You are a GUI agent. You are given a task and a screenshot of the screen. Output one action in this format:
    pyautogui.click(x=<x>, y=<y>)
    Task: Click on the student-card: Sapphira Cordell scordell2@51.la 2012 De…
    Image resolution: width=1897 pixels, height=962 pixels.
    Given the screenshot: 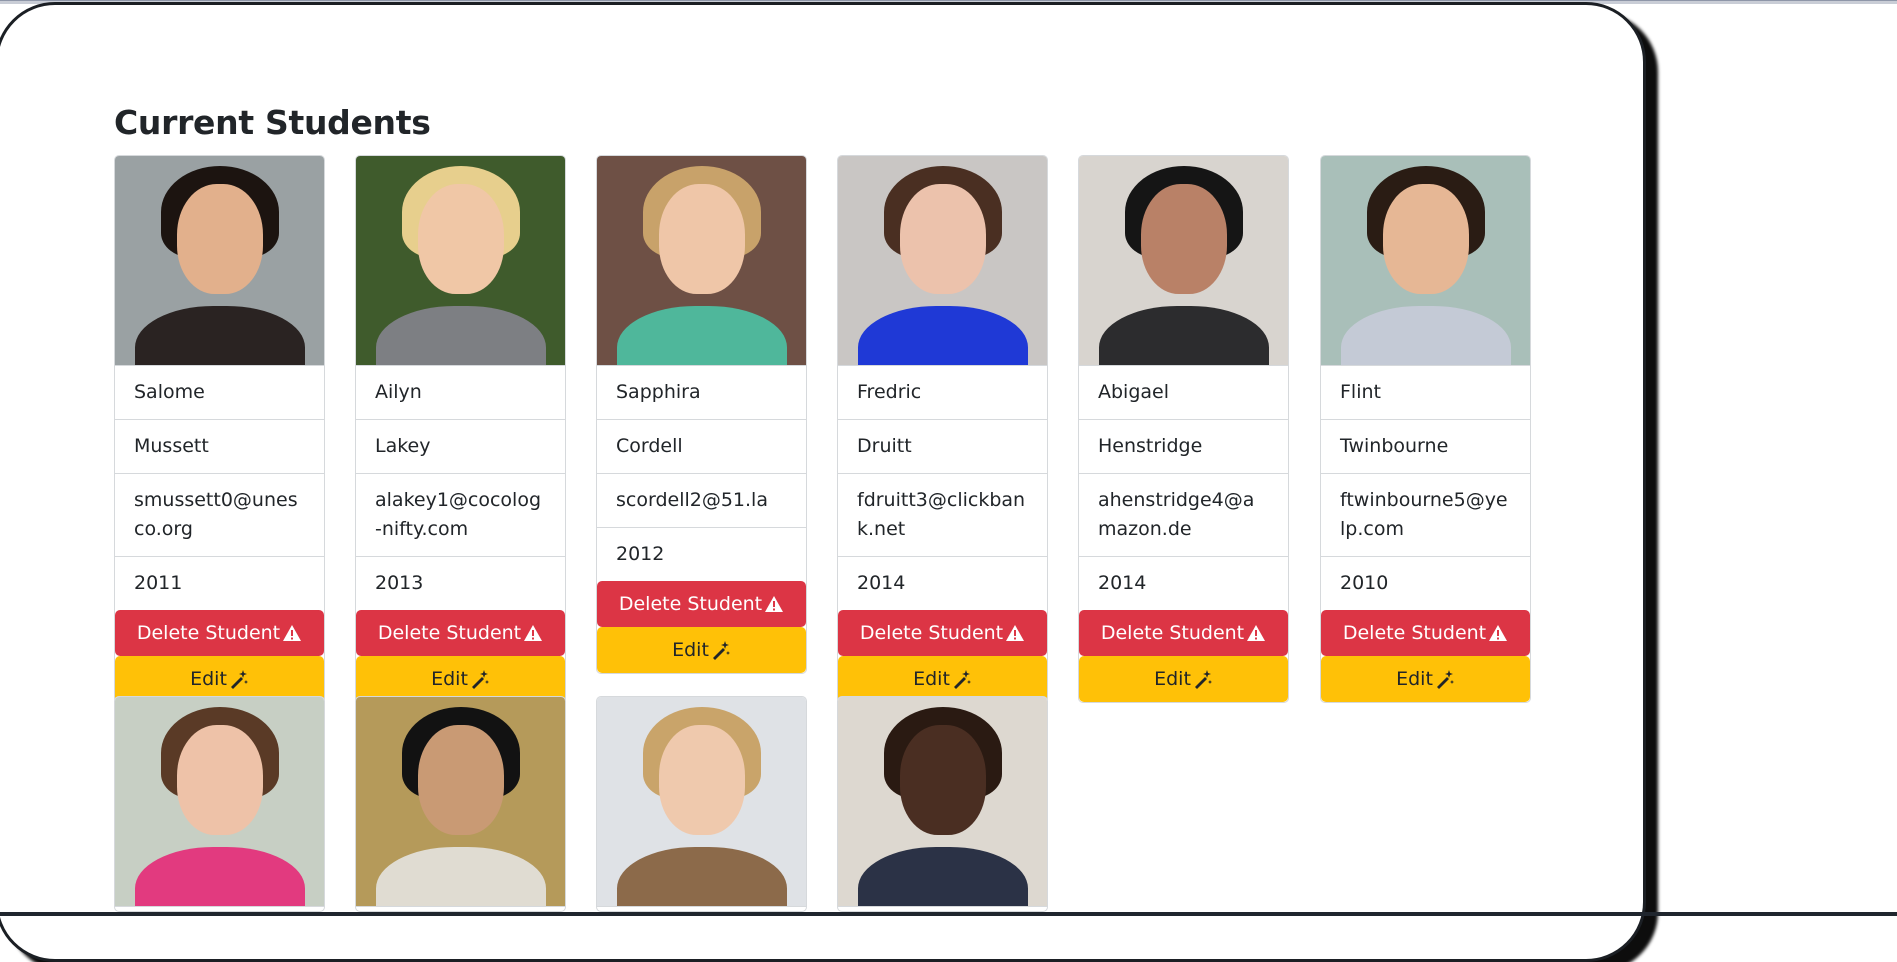 What is the action you would take?
    pyautogui.click(x=701, y=414)
    